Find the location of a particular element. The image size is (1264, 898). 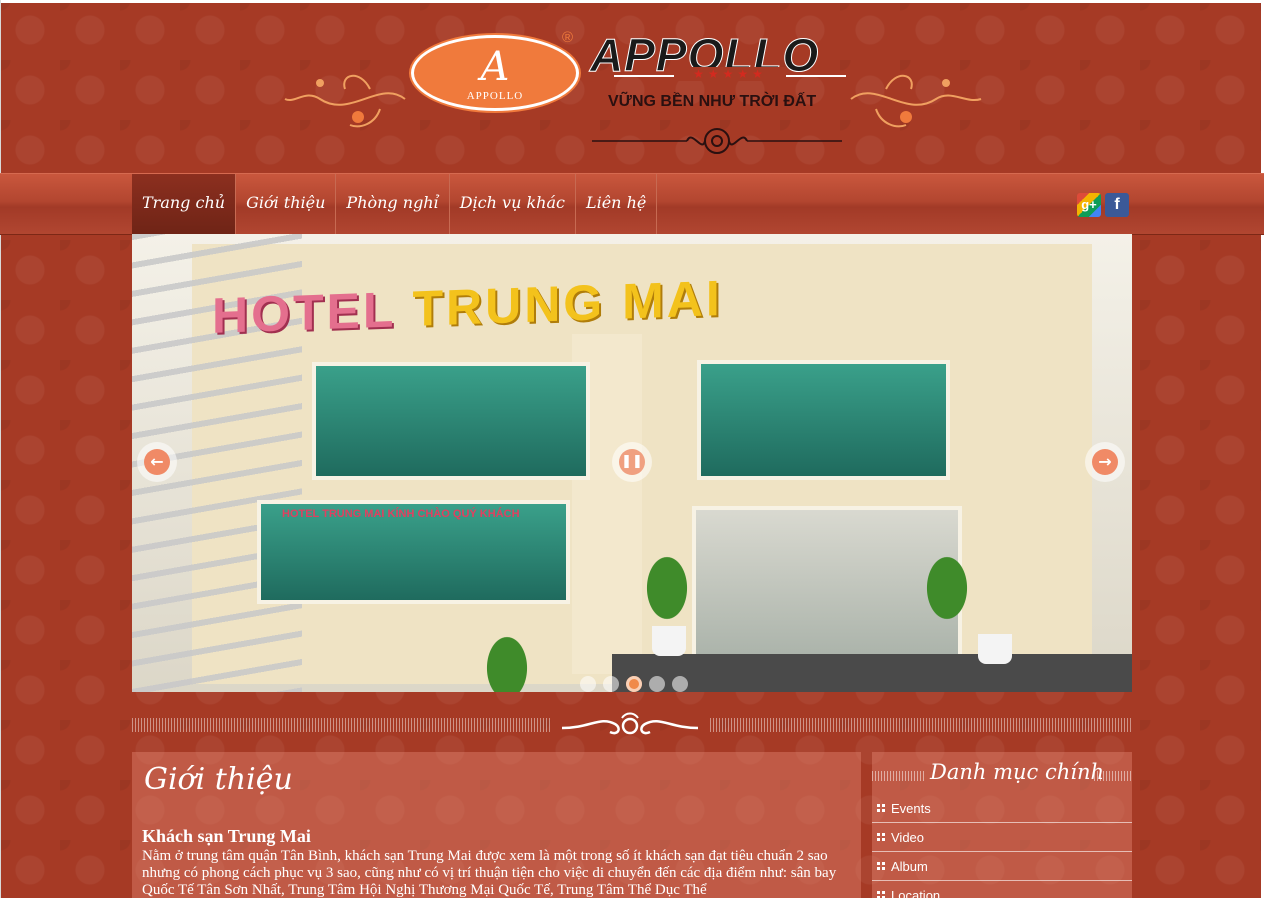

window-sign-text: HOTEL TRUNG MAI KÍNH CHÀO QUÝ KHÁCH is located at coordinates (401, 514).